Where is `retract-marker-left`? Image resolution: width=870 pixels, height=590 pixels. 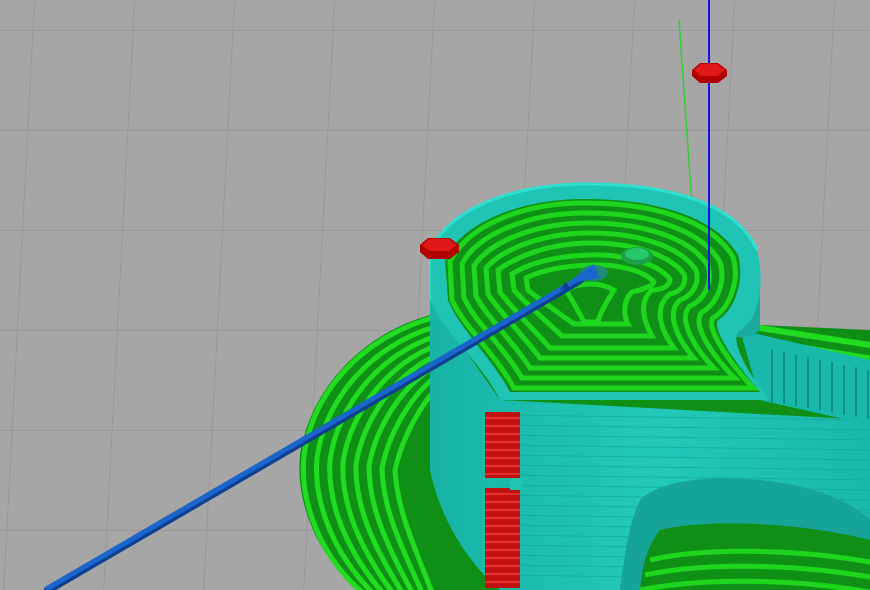
retract-marker-left is located at coordinates (439, 248).